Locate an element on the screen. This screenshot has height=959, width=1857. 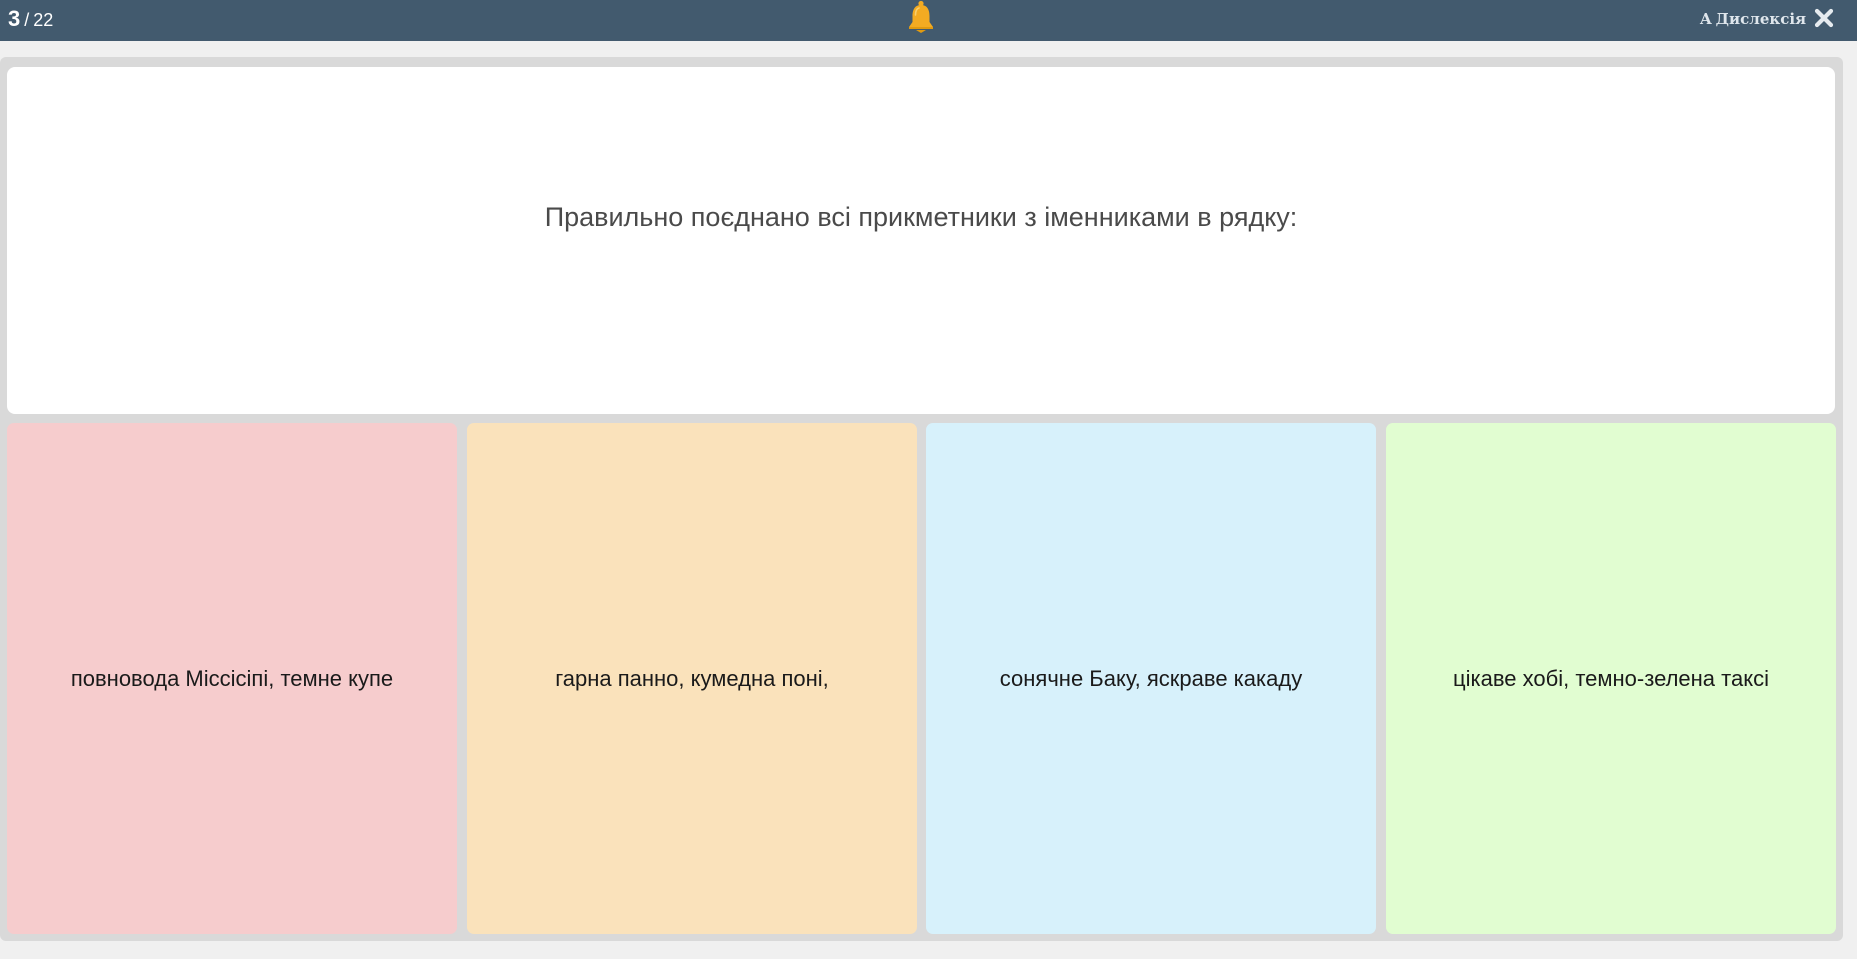
answer-option-2: гарна панно, кумедна поні, is located at coordinates (692, 678).